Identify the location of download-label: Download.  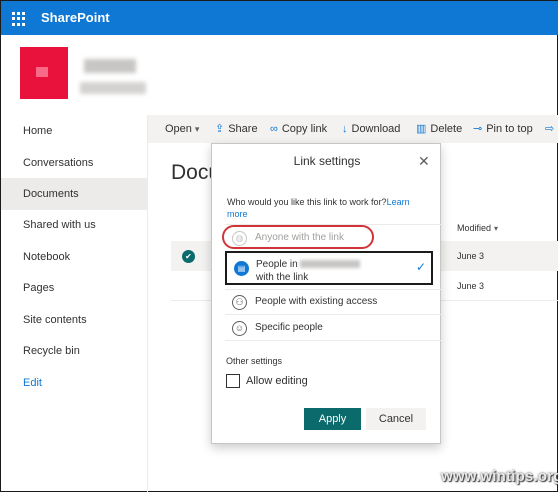
(376, 129).